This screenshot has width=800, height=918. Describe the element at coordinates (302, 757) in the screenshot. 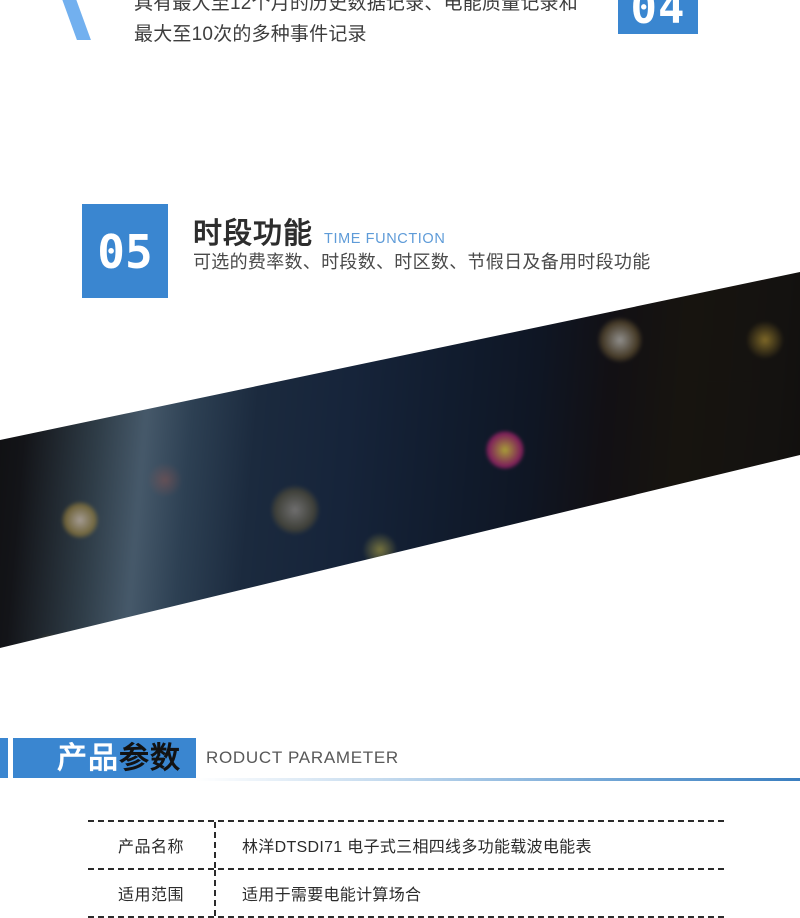

I see `product-parameter-title-en: RODUCT PARAMETER` at that location.